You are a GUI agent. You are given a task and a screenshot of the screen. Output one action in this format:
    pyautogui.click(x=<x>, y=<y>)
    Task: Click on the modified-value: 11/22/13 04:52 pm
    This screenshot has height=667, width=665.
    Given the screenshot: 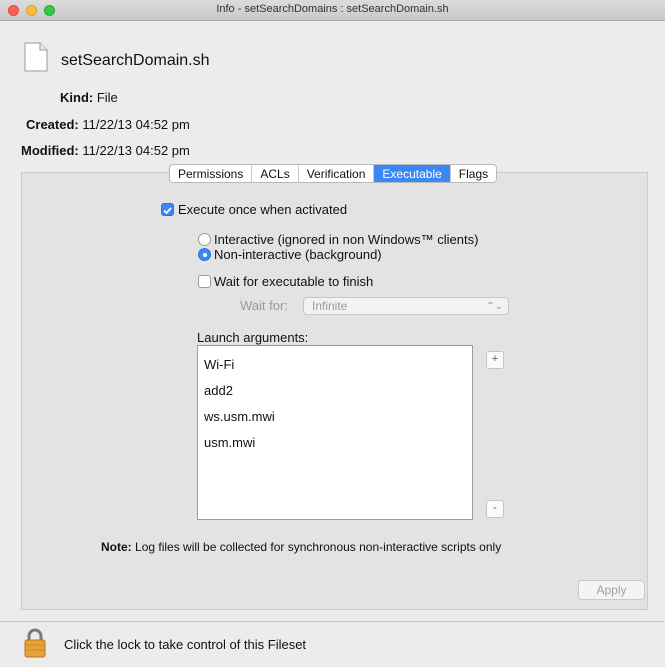 What is the action you would take?
    pyautogui.click(x=136, y=150)
    